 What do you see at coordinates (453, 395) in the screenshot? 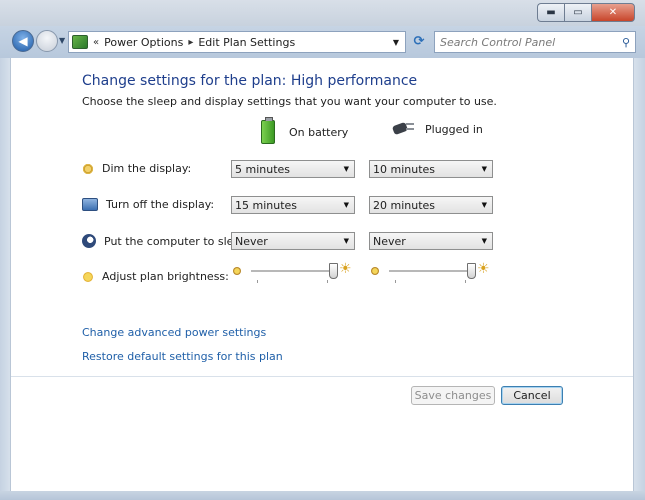
I see `save-changes-button: Save changes` at bounding box center [453, 395].